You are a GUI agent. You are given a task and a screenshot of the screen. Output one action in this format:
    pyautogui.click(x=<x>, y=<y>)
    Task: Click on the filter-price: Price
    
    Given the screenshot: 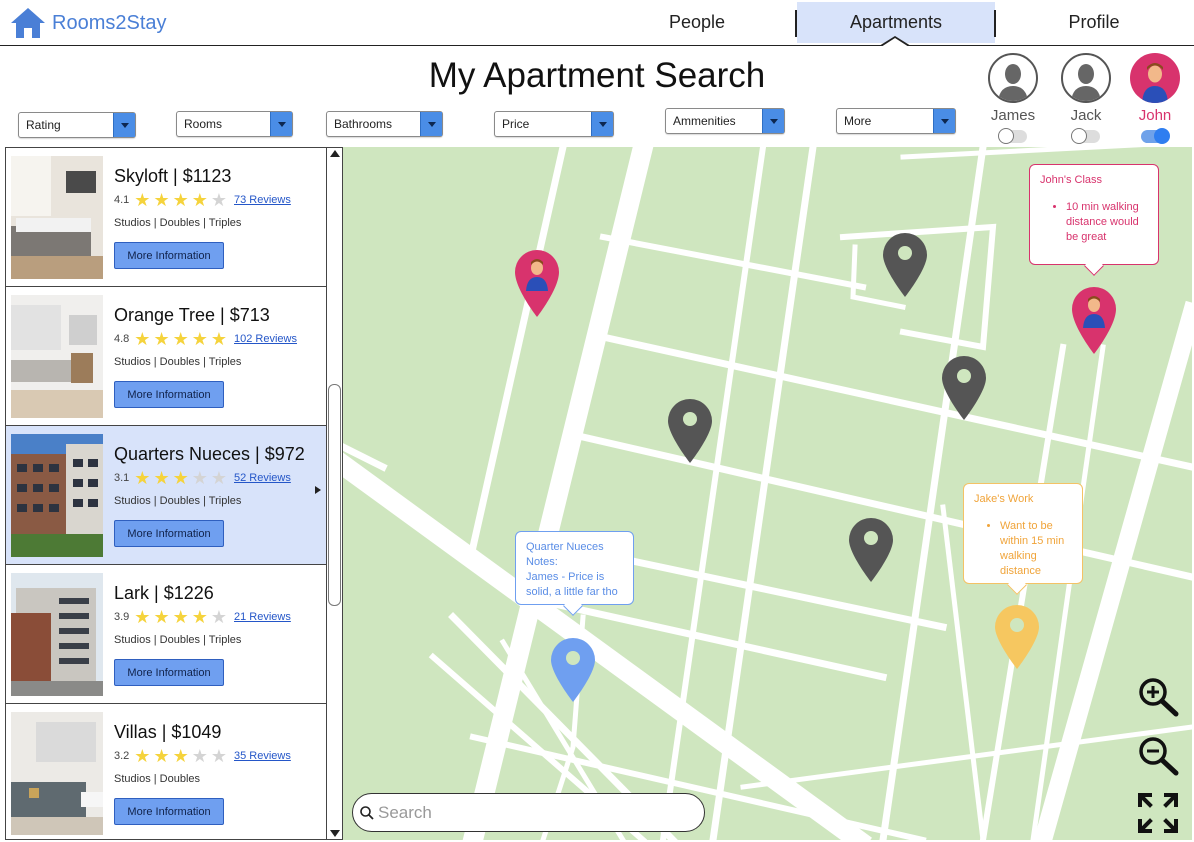 What is the action you would take?
    pyautogui.click(x=554, y=124)
    